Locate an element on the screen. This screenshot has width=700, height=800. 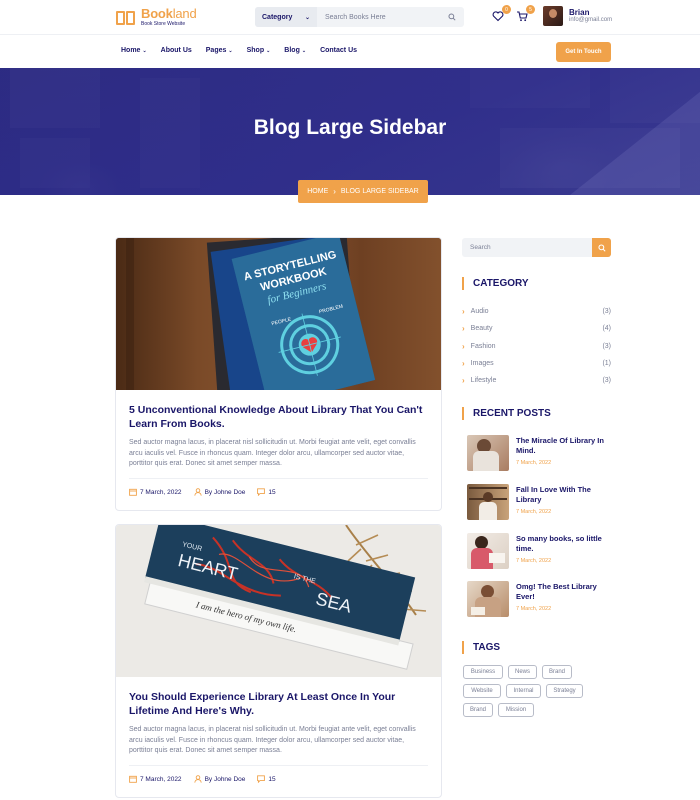
logo-name: Bookland is located at coordinates (169, 13).